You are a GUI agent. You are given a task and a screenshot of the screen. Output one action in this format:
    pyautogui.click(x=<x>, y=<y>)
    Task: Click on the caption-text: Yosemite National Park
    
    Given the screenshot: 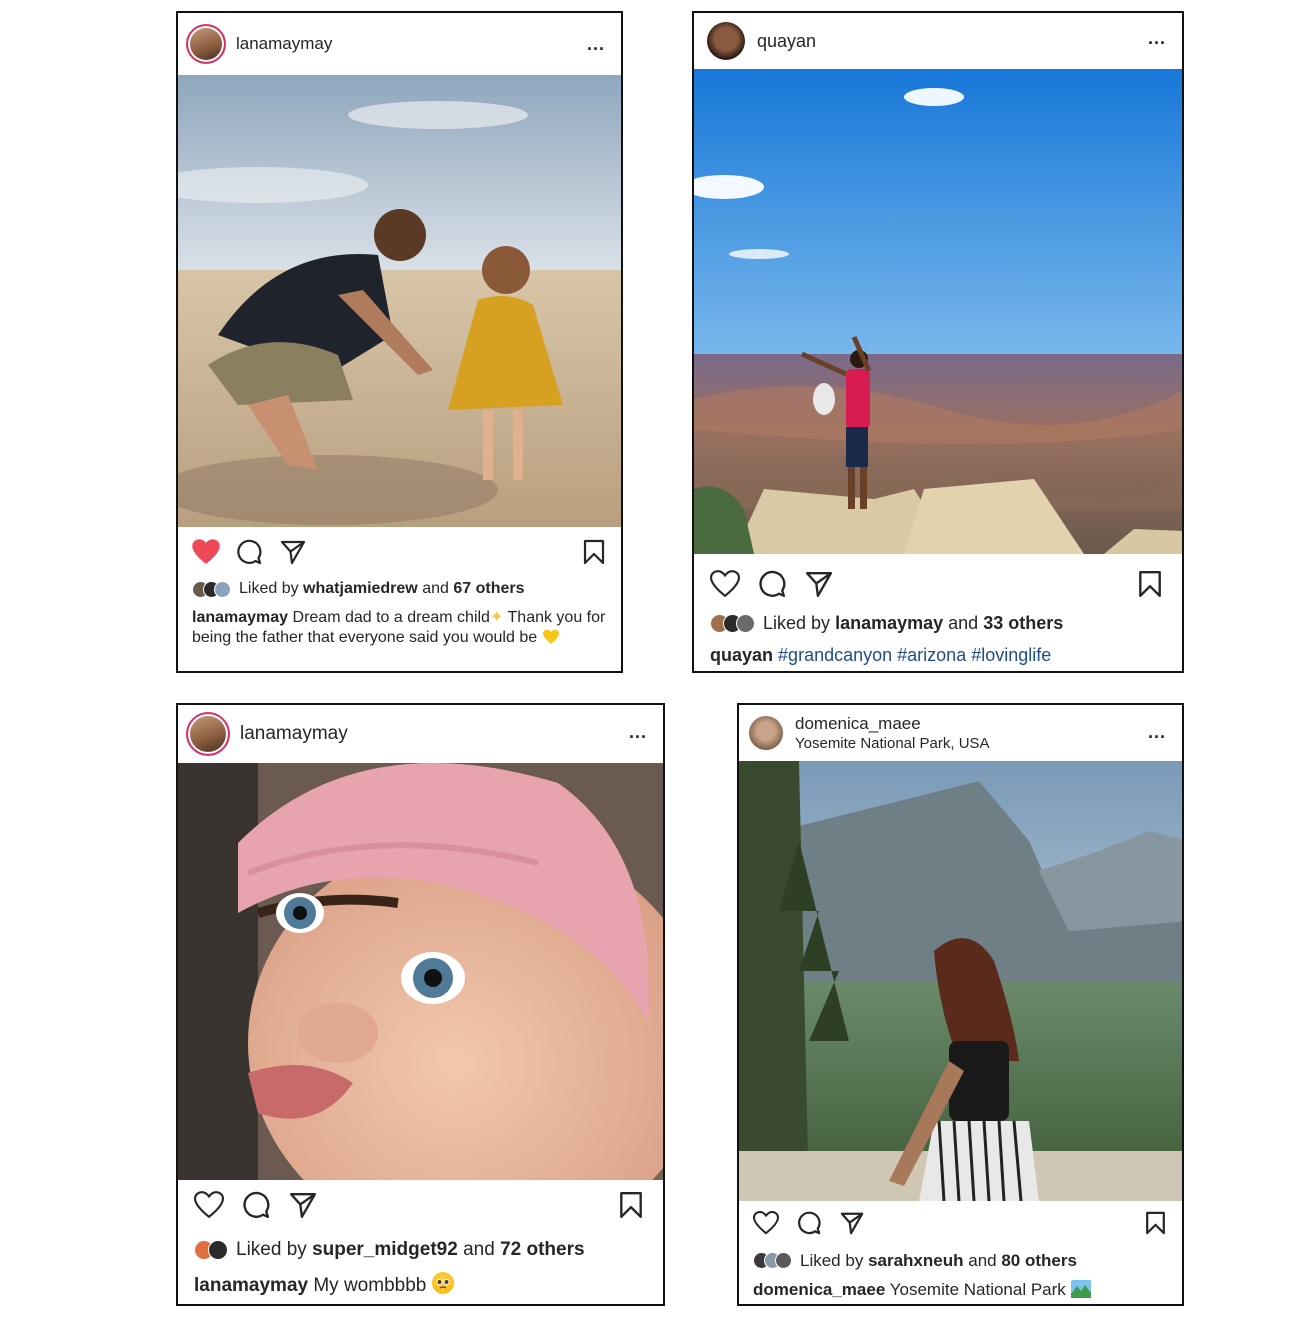 What is the action you would take?
    pyautogui.click(x=977, y=1289)
    